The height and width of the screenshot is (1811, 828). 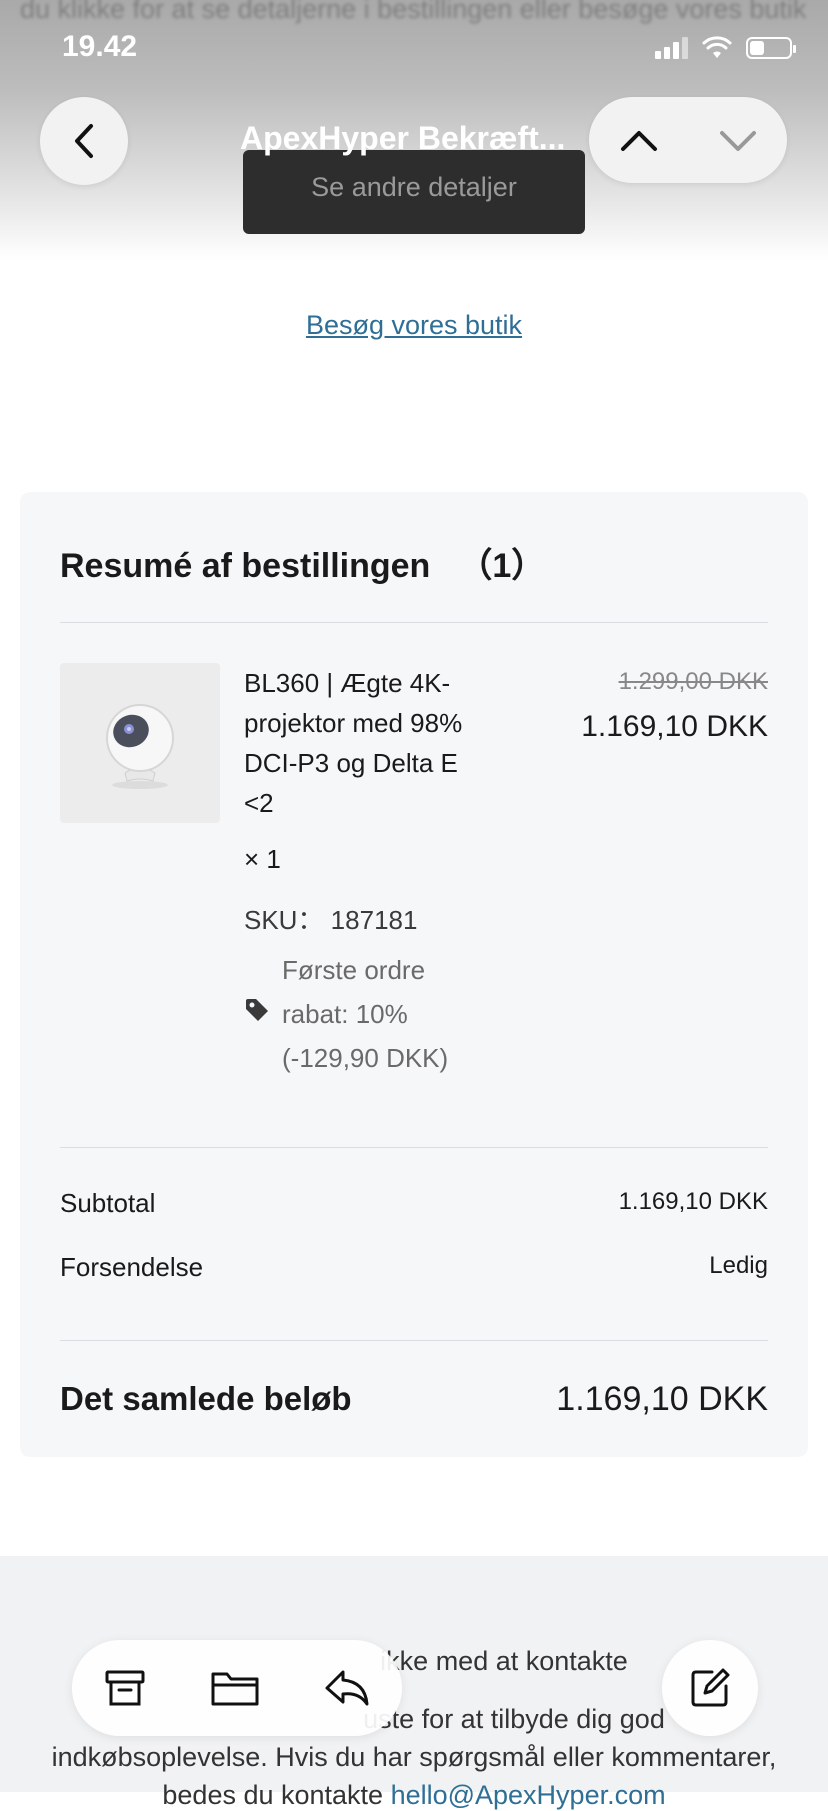 I want to click on total-value: 1.169,10 DKK, so click(x=662, y=1399).